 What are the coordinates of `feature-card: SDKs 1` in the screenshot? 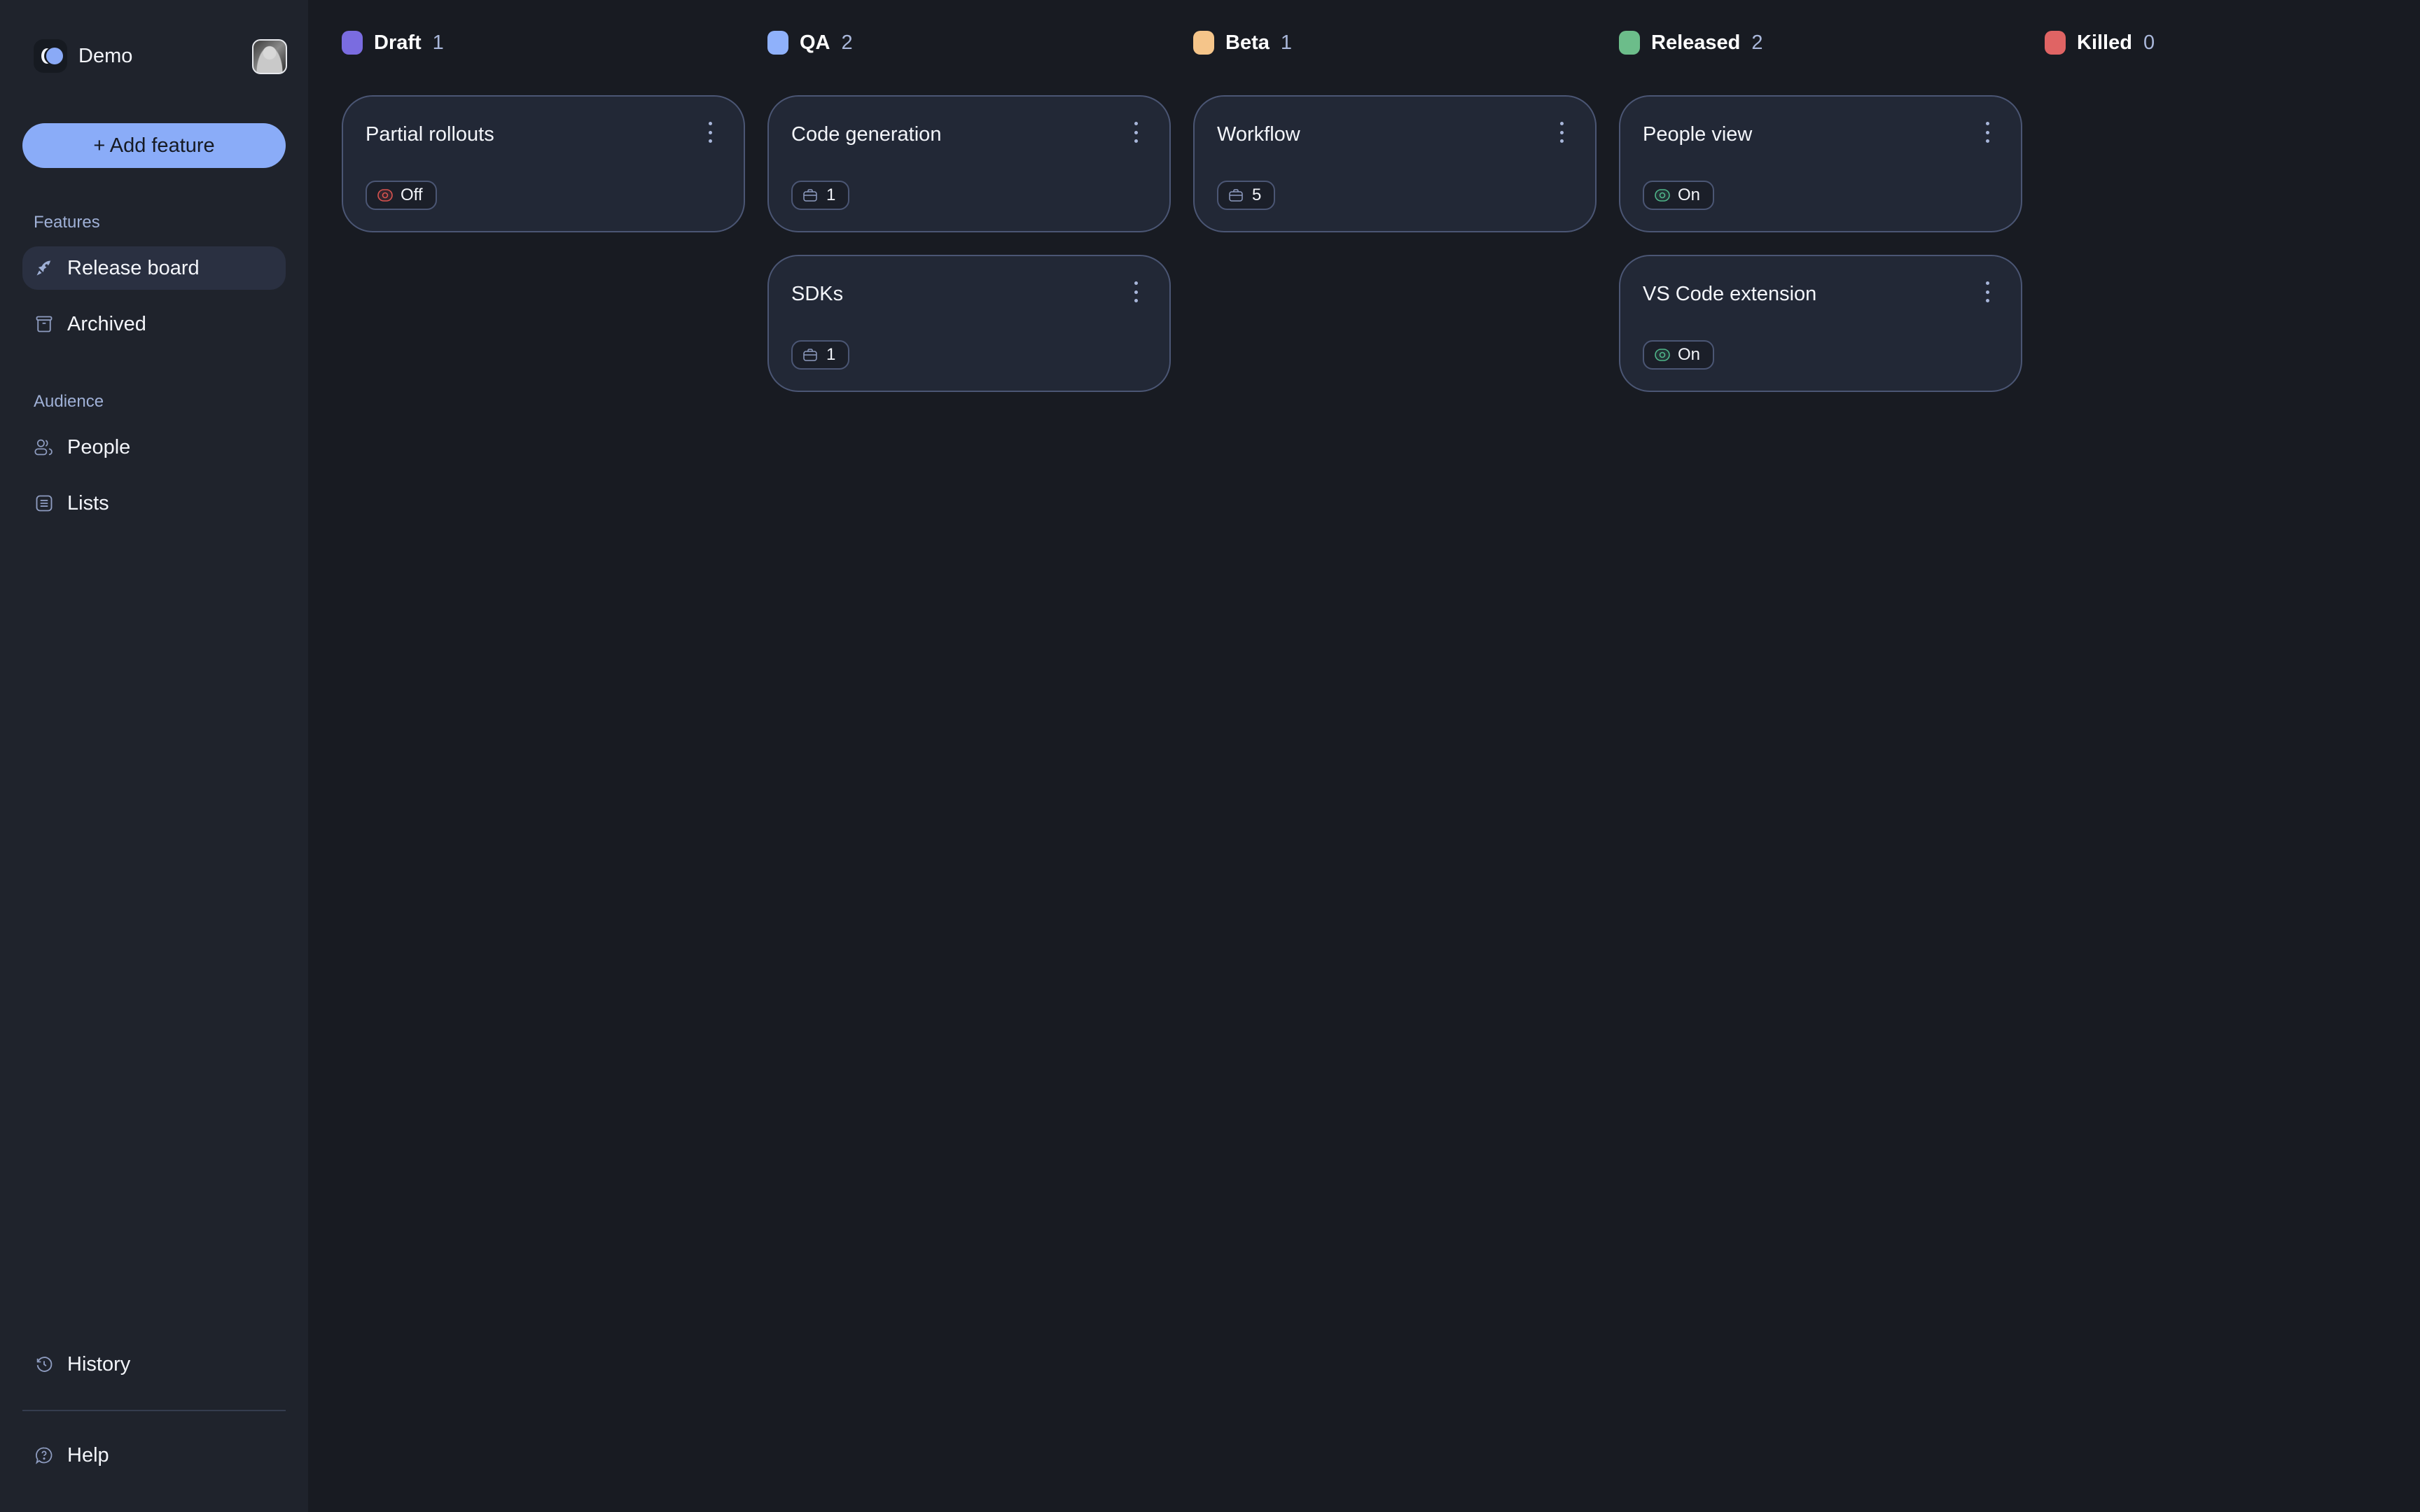 It's located at (969, 323).